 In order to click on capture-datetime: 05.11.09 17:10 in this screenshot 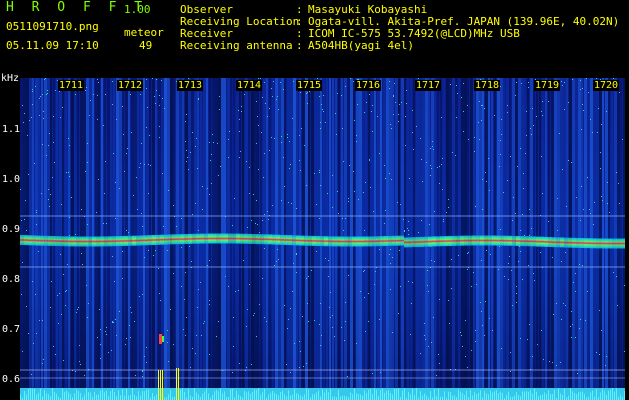, I will do `click(52, 45)`.